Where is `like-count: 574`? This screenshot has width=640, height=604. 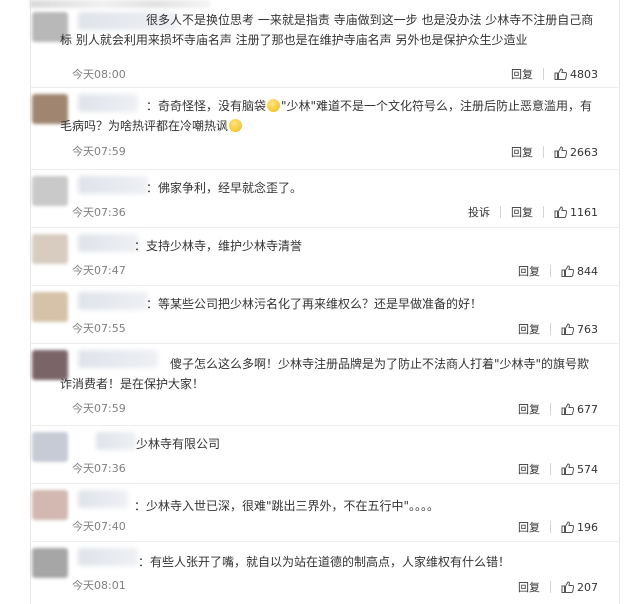
like-count: 574 is located at coordinates (587, 469).